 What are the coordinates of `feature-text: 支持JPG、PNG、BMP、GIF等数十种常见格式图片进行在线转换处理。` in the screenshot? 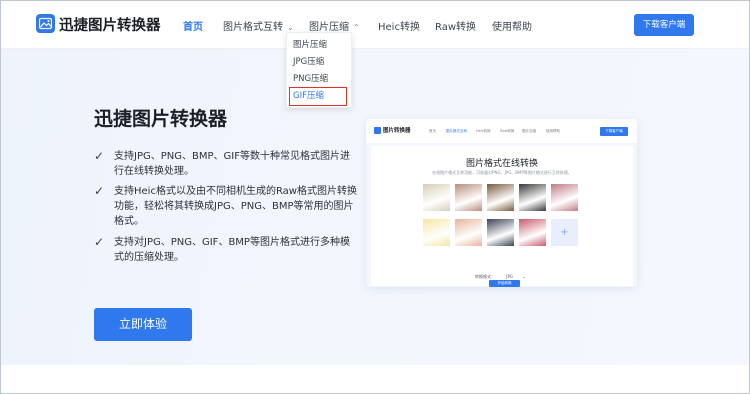 It's located at (232, 164).